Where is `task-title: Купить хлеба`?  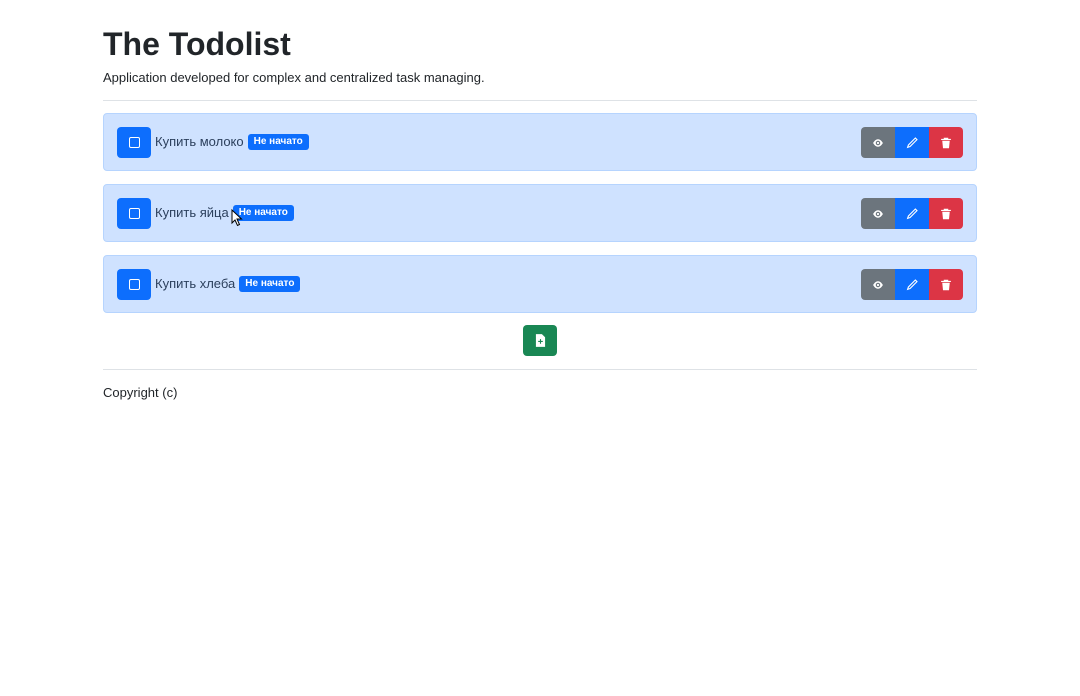
task-title: Купить хлеба is located at coordinates (195, 283).